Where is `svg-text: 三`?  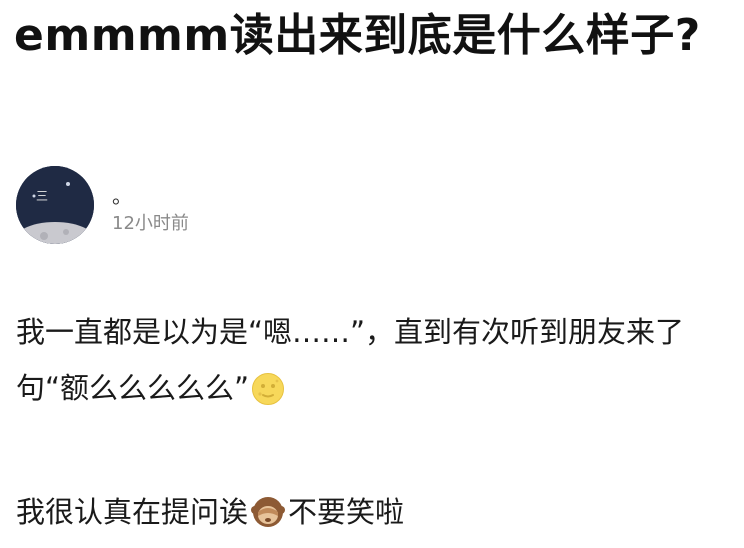
svg-text: 三 is located at coordinates (42, 196).